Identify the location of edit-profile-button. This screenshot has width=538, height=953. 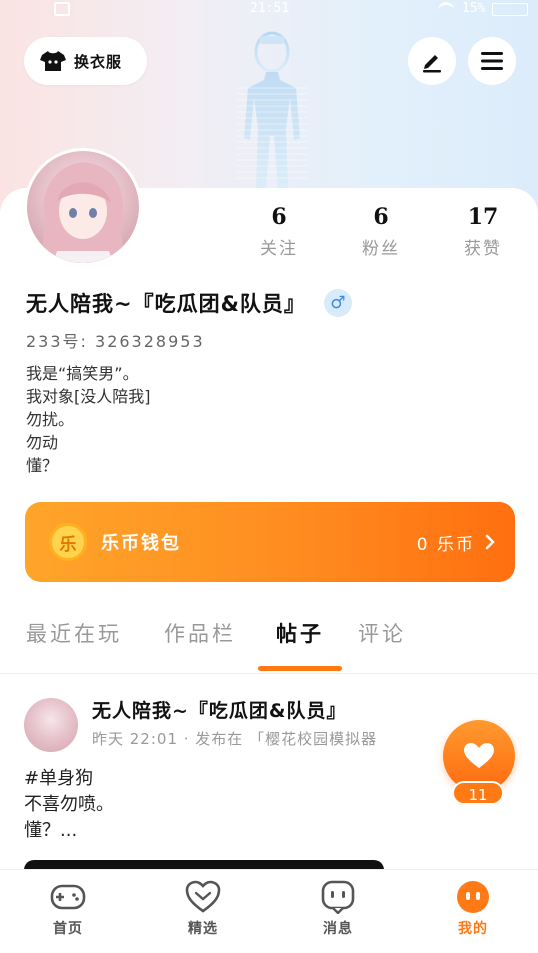
(432, 61).